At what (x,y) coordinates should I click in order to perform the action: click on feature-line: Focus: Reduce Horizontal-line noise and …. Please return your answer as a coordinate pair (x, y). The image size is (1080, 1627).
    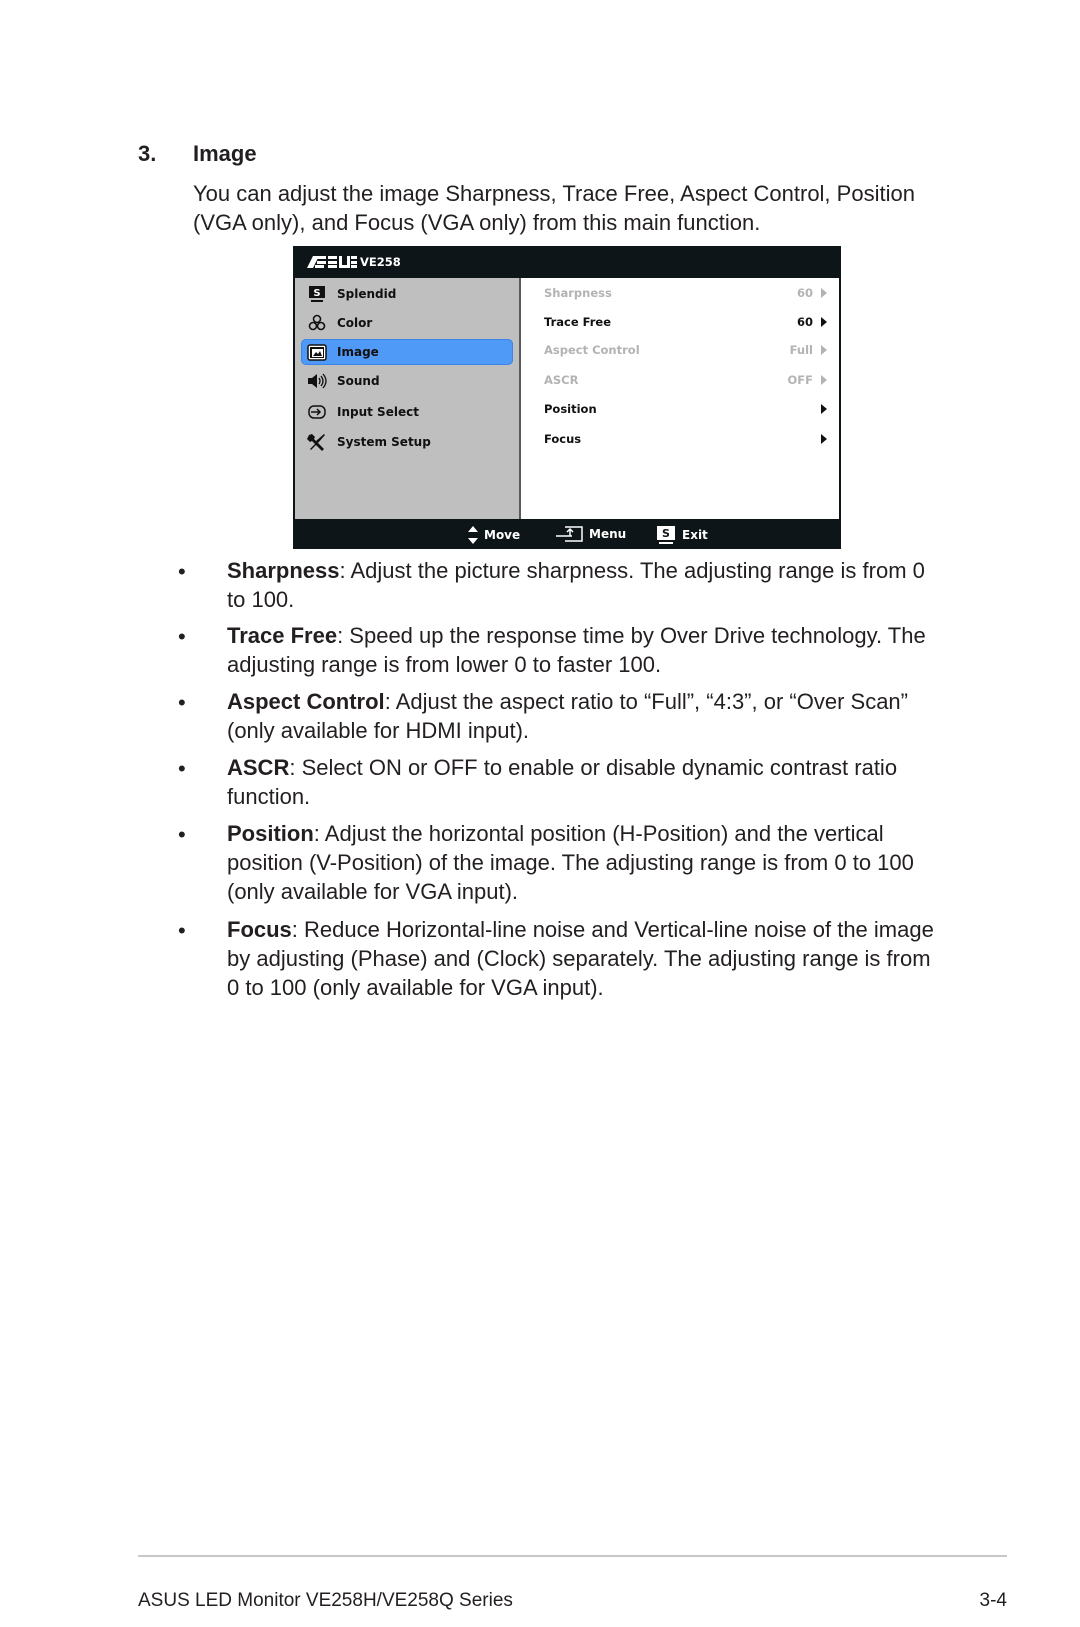
    Looking at the image, I should click on (587, 929).